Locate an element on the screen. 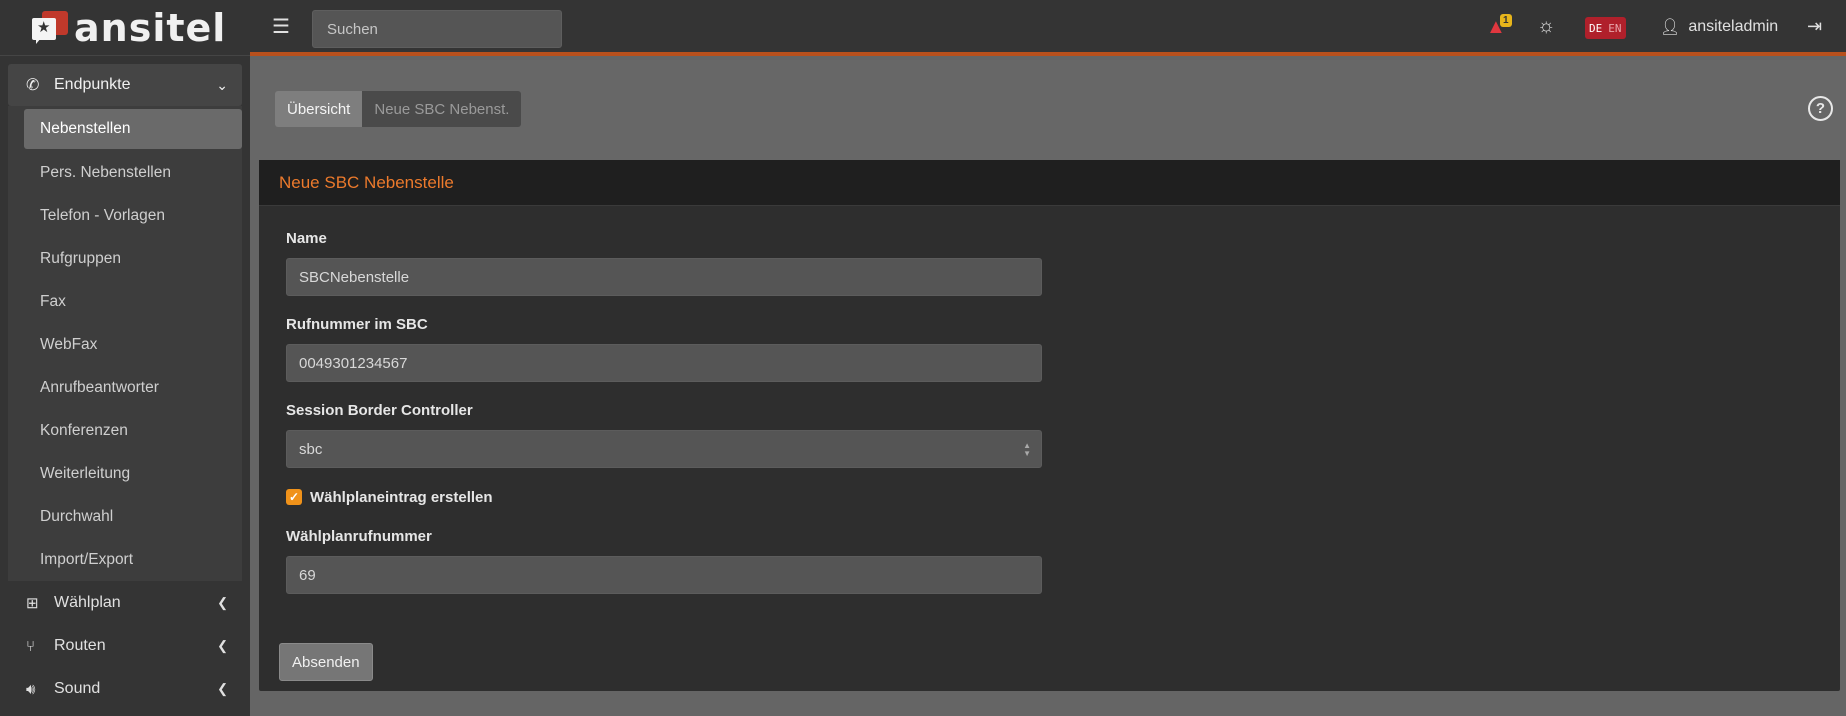 This screenshot has height=716, width=1846. sidebar-item-import-export: Import/Export is located at coordinates (133, 559).